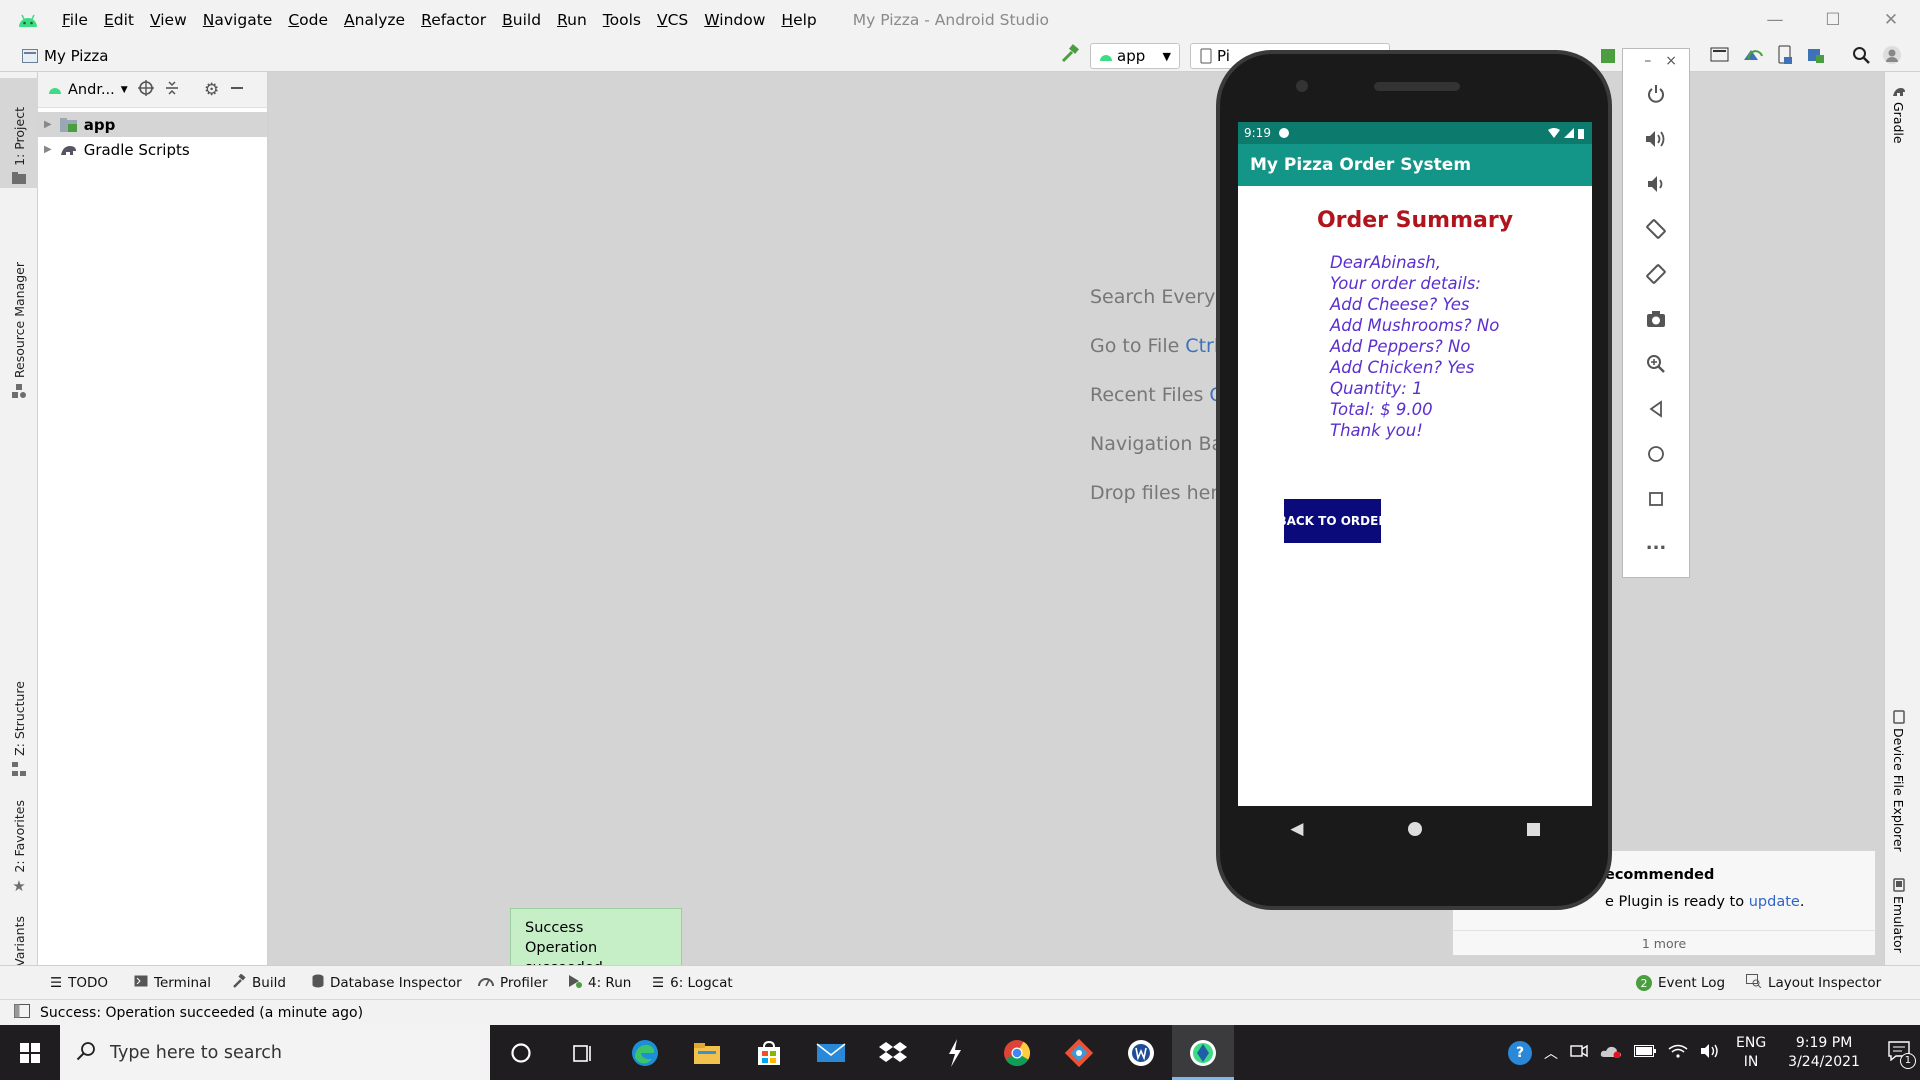  I want to click on update-link: update, so click(1774, 902).